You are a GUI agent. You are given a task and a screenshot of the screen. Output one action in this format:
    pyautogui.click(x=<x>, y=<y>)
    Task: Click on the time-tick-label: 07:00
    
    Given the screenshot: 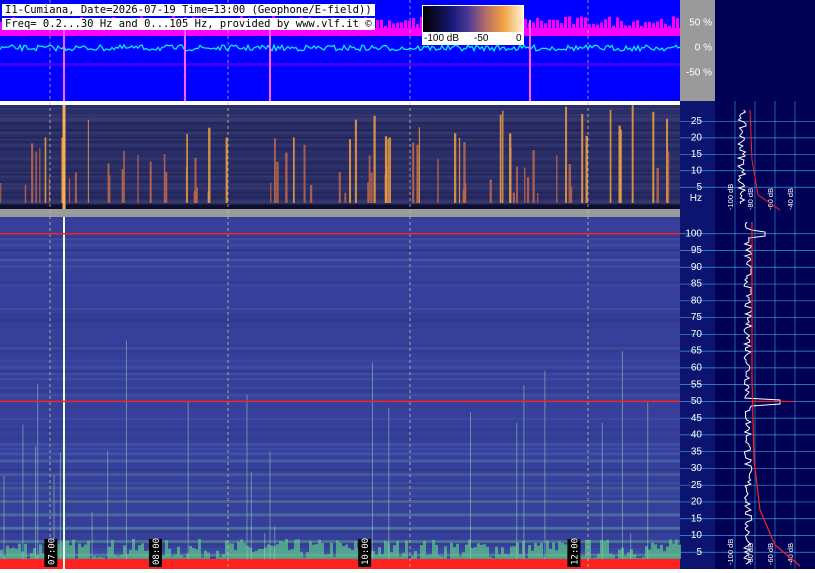 What is the action you would take?
    pyautogui.click(x=52, y=551)
    